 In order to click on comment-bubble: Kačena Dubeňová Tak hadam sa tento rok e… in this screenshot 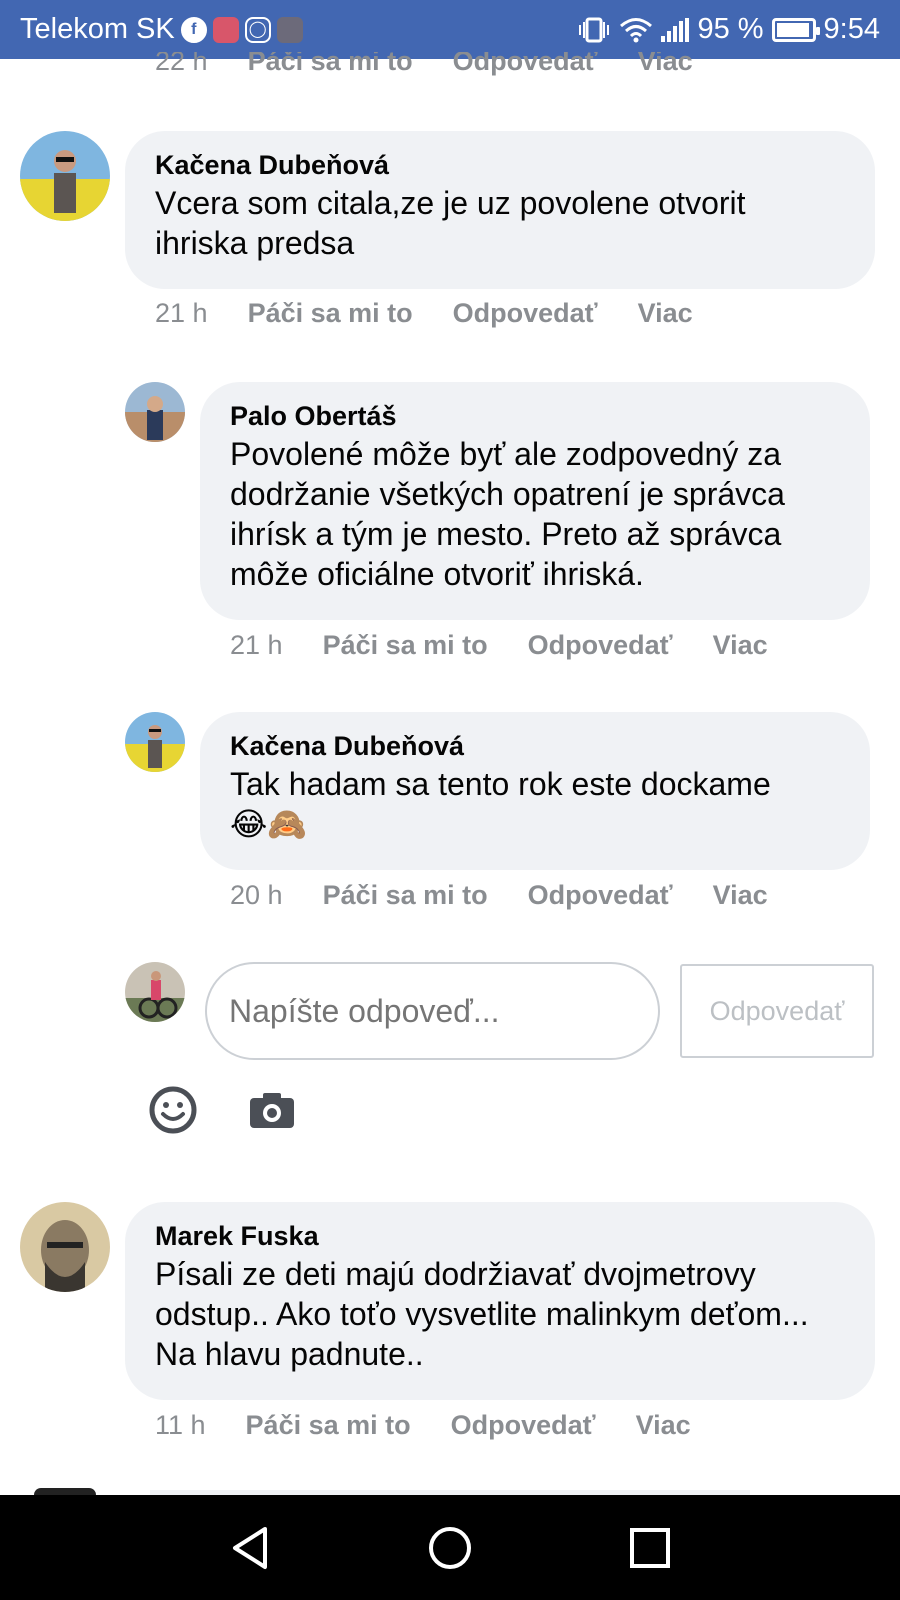, I will do `click(535, 791)`.